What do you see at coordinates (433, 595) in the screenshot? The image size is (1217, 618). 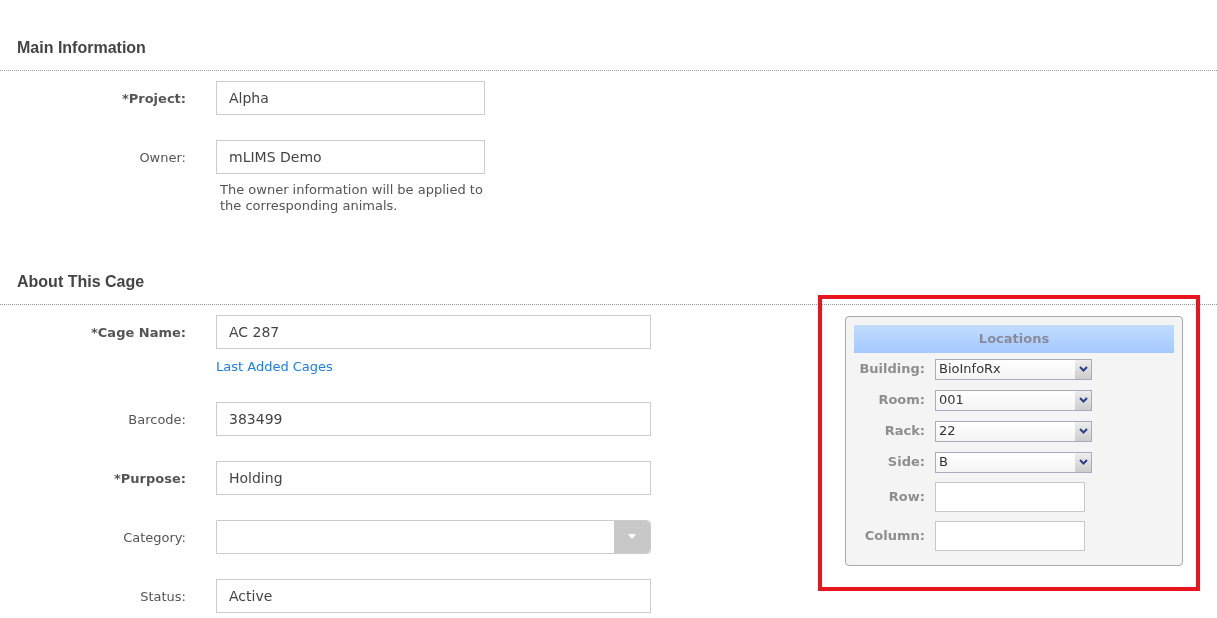 I see `input-field: Active` at bounding box center [433, 595].